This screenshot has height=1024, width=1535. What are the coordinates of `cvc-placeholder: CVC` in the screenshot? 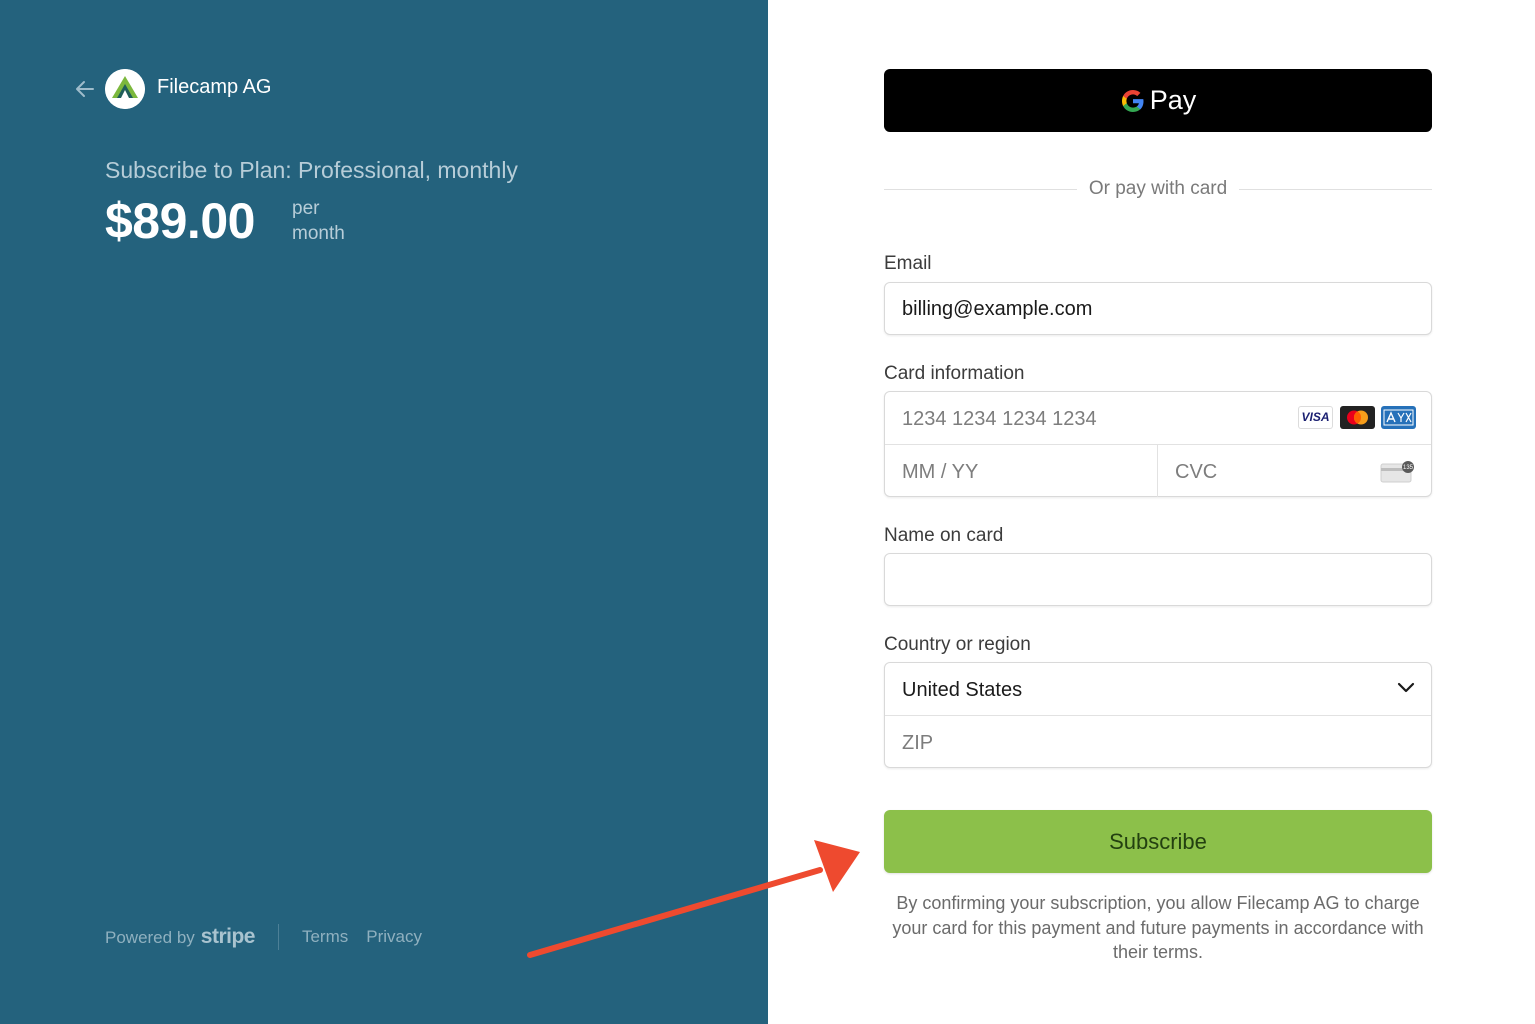 It's located at (1196, 472).